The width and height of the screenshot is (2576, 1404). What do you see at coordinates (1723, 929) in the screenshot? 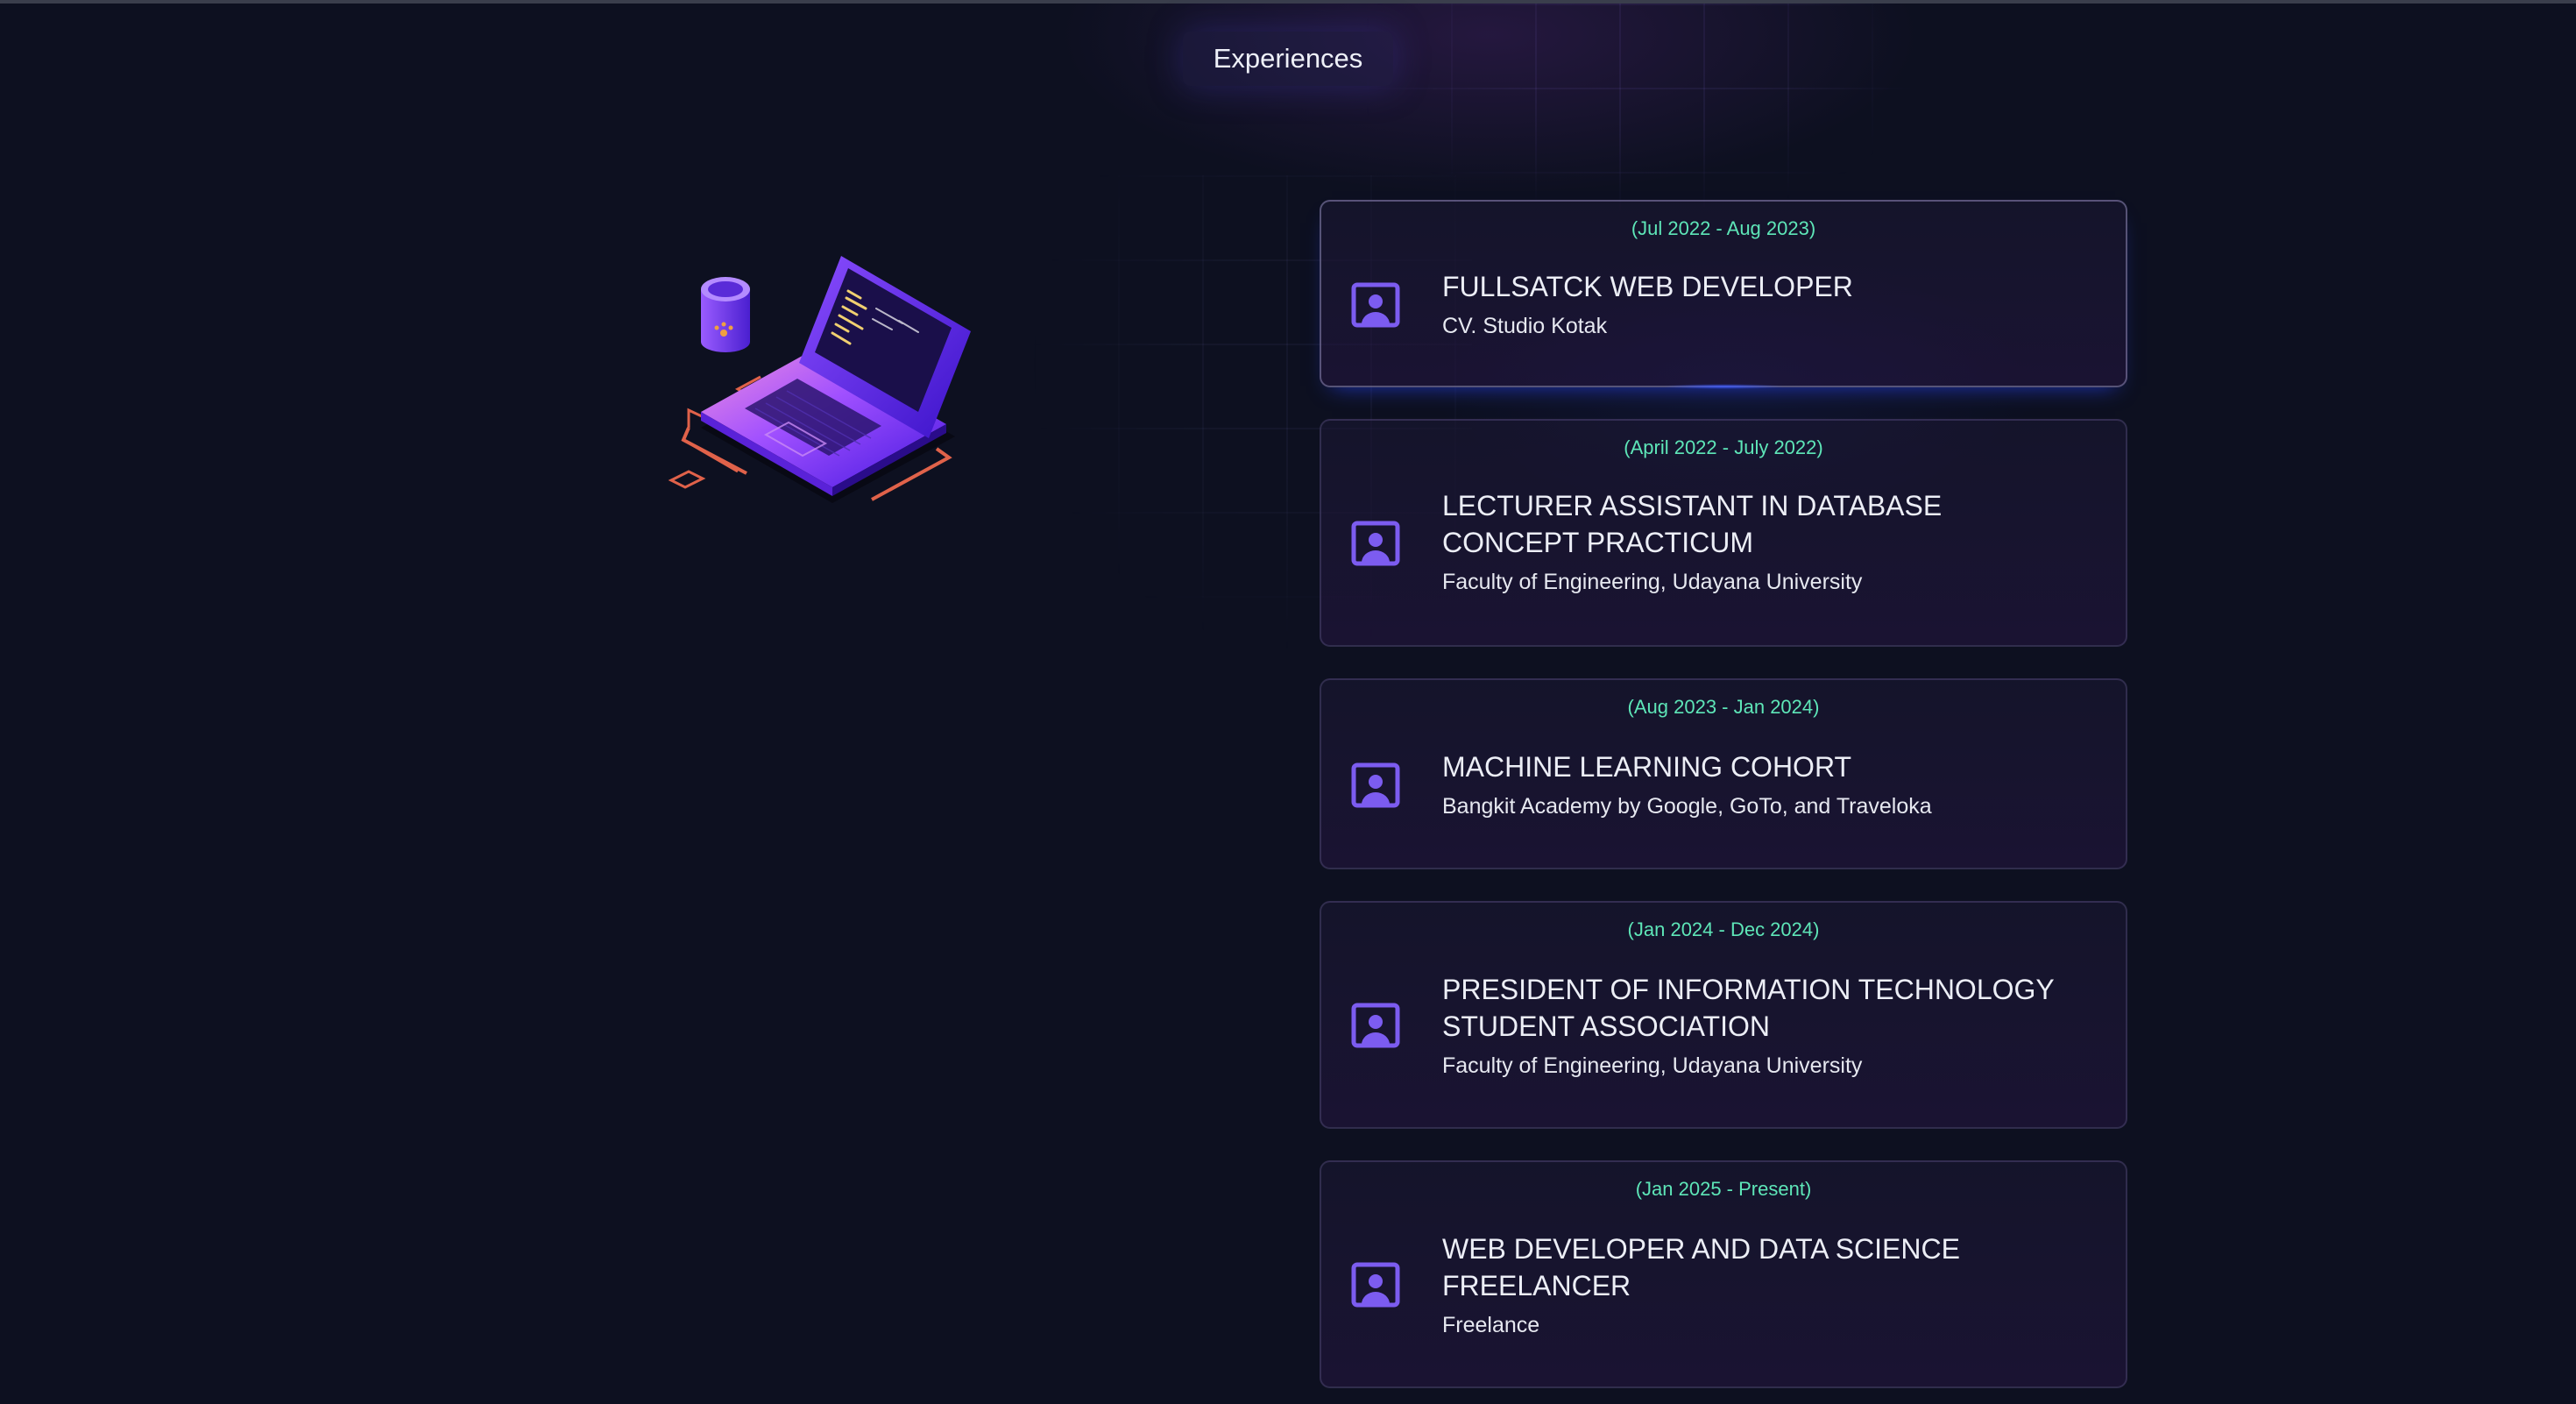
I see `experience-date: (Jan 2024 - Dec 2024)` at bounding box center [1723, 929].